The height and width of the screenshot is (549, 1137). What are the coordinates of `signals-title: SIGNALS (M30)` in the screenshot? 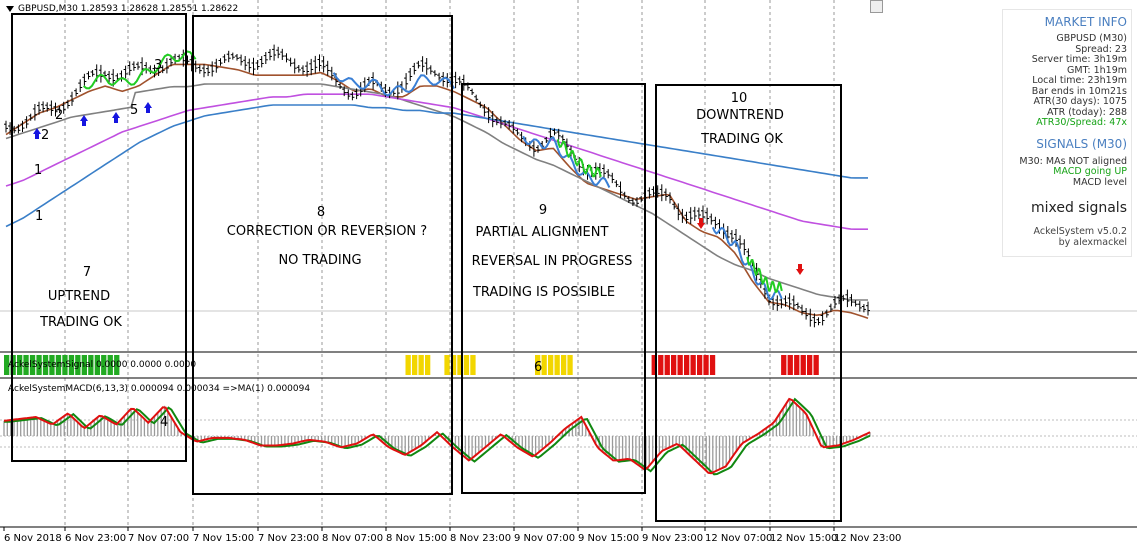 It's located at (1081, 143).